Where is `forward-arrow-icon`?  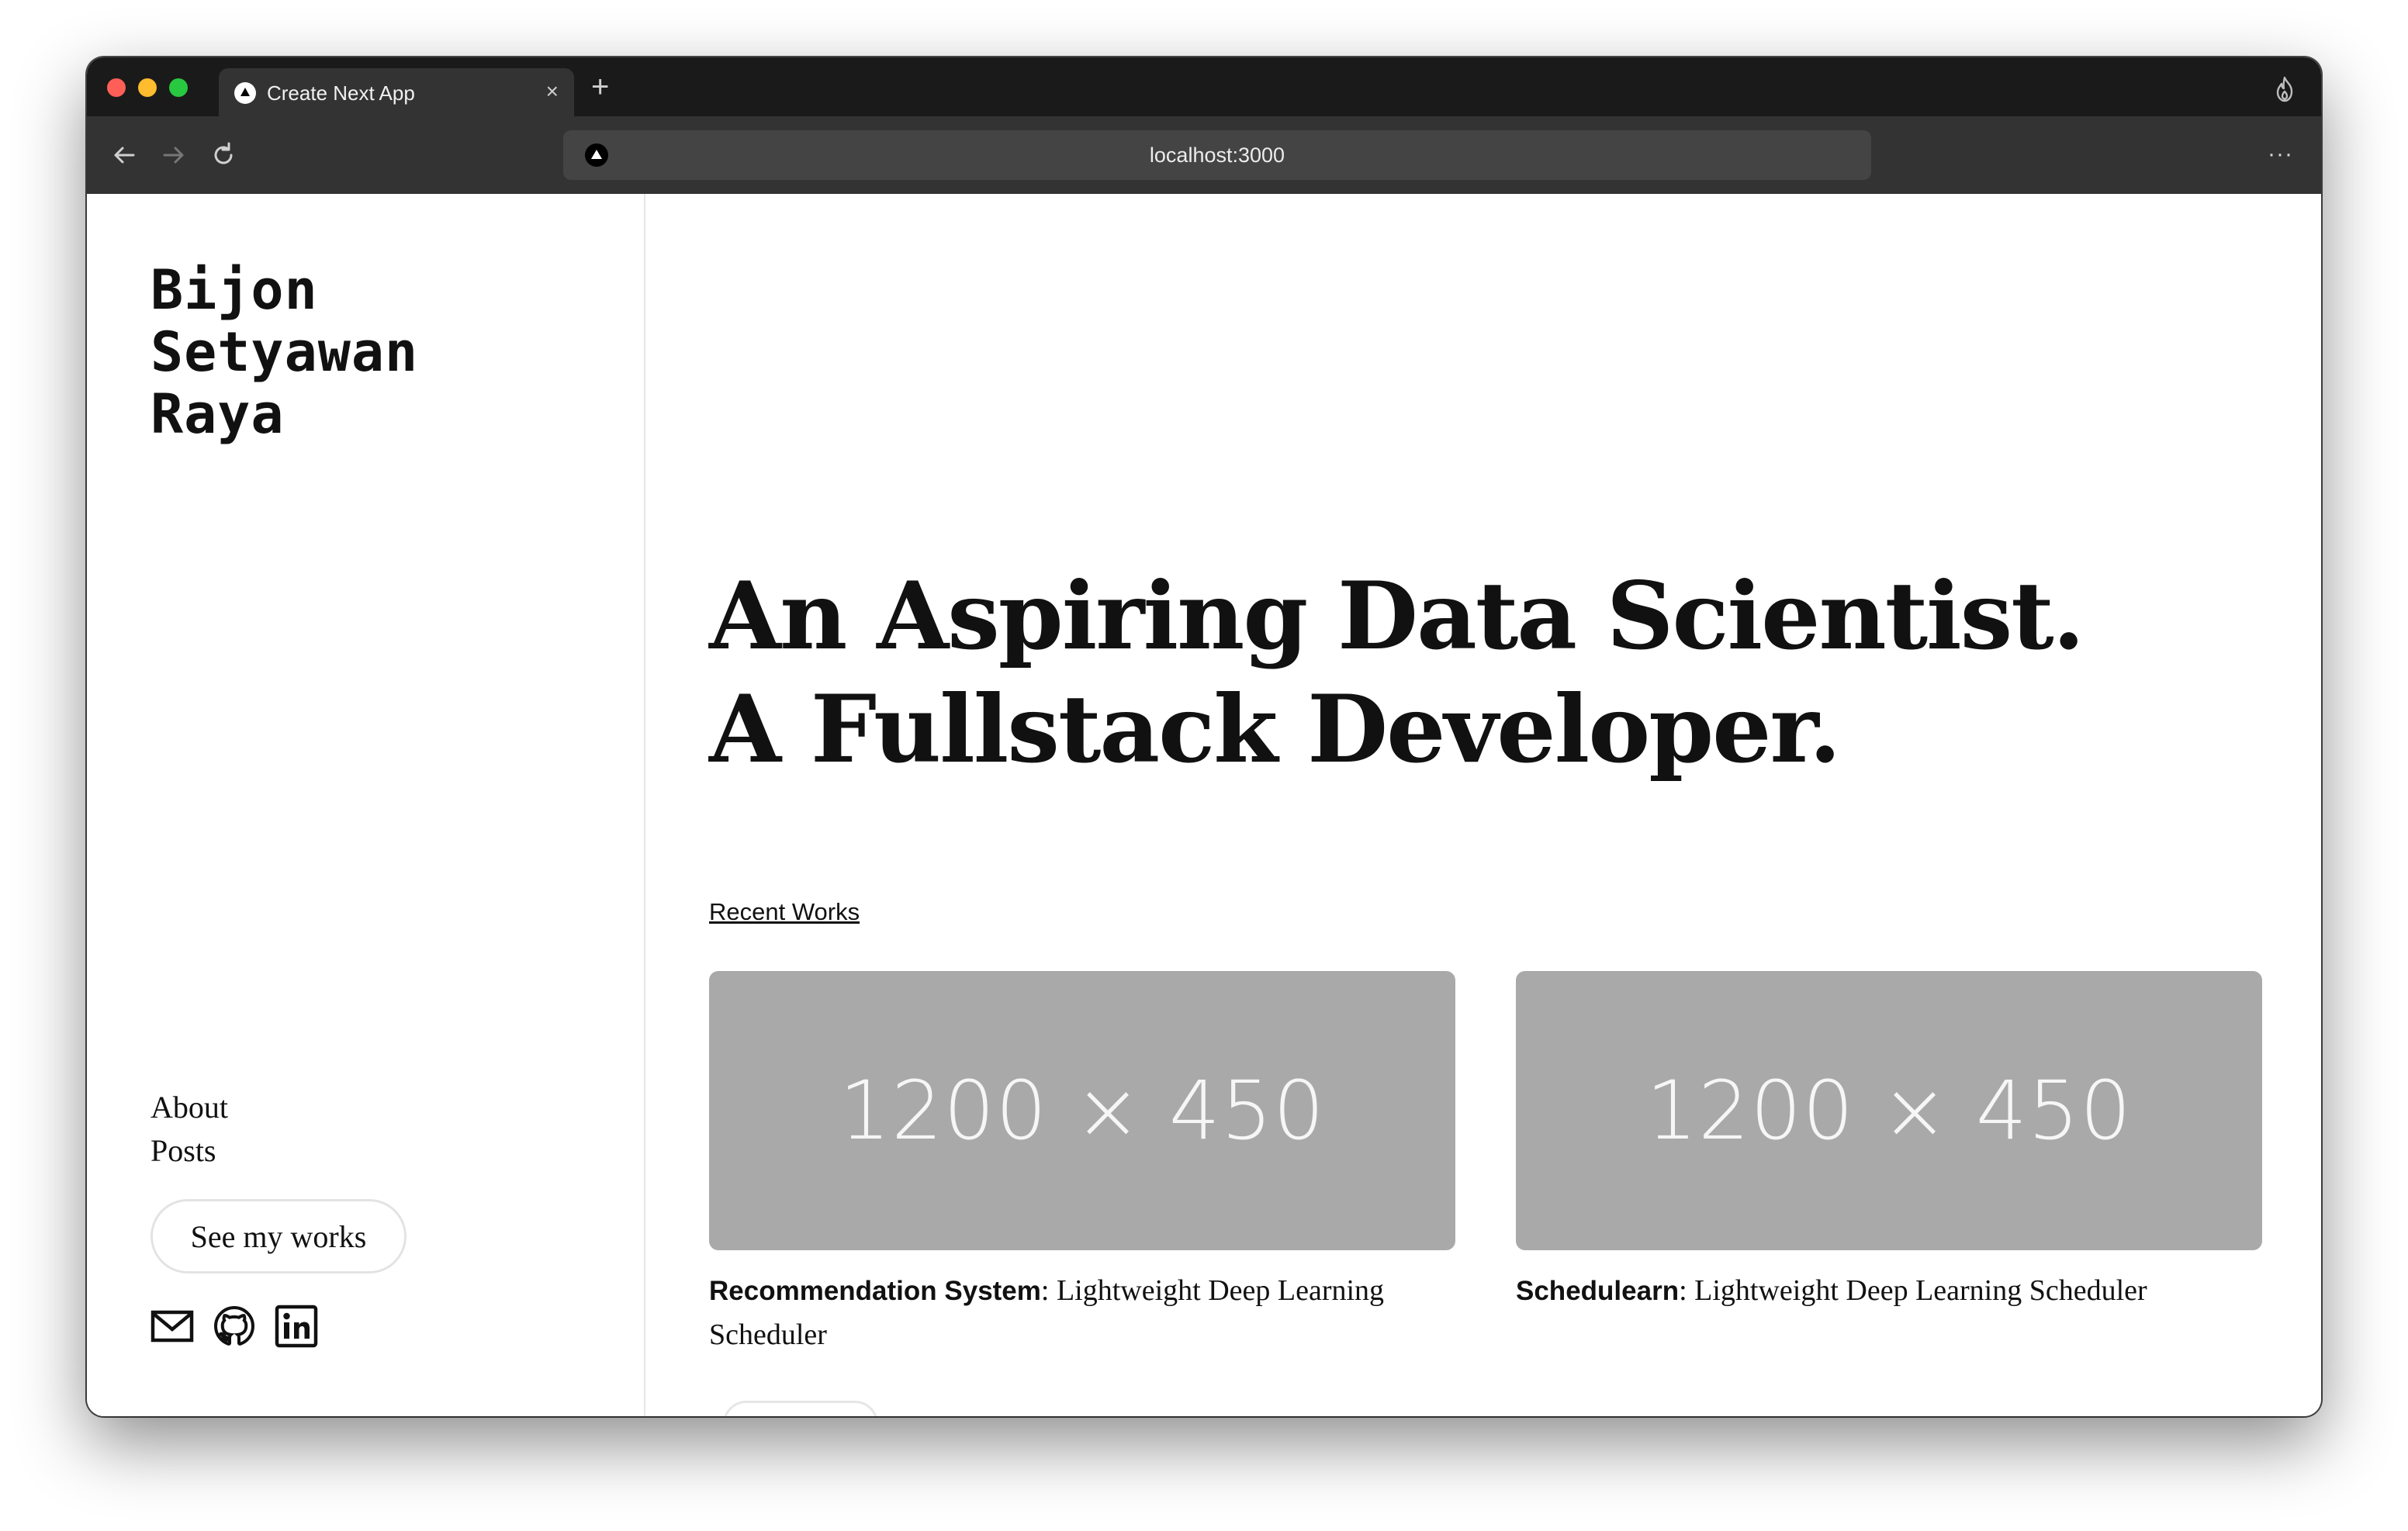
forward-arrow-icon is located at coordinates (174, 155).